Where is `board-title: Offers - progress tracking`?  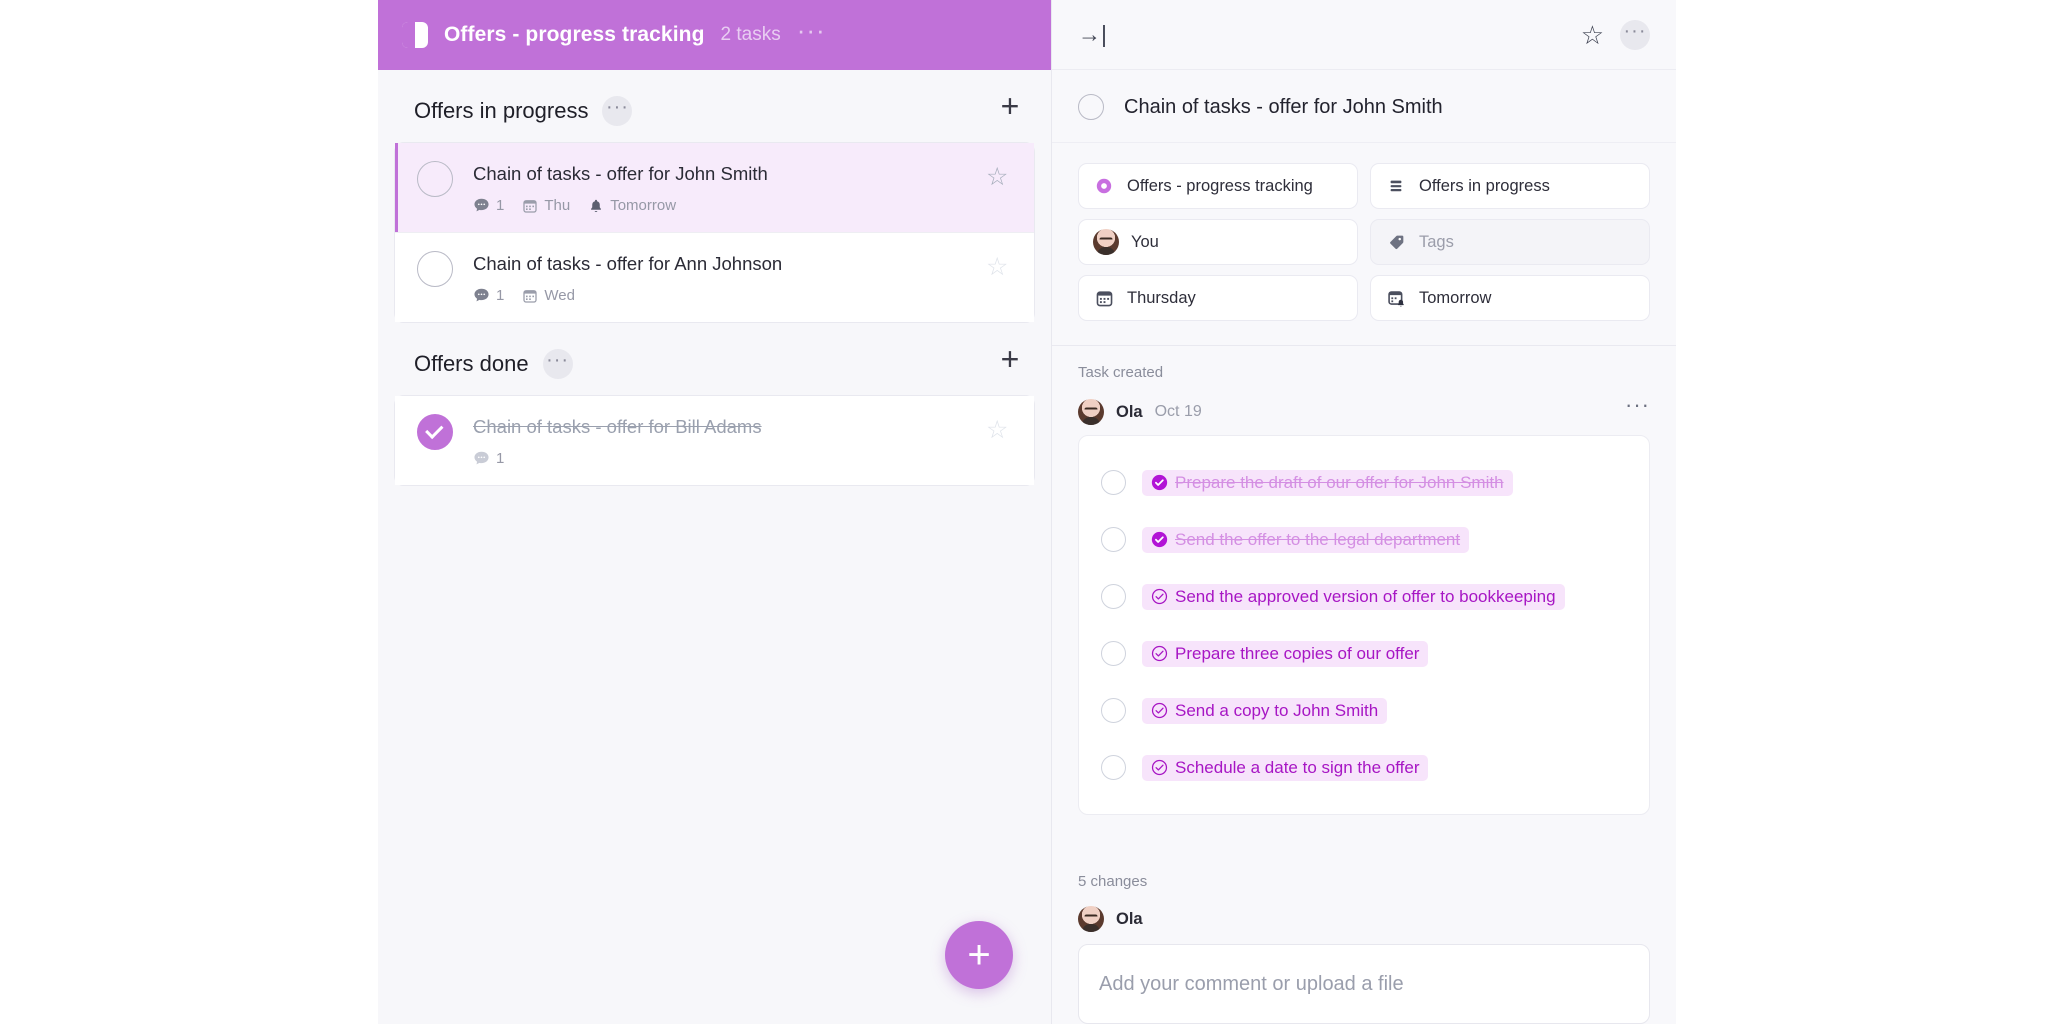
board-title: Offers - progress tracking is located at coordinates (574, 34).